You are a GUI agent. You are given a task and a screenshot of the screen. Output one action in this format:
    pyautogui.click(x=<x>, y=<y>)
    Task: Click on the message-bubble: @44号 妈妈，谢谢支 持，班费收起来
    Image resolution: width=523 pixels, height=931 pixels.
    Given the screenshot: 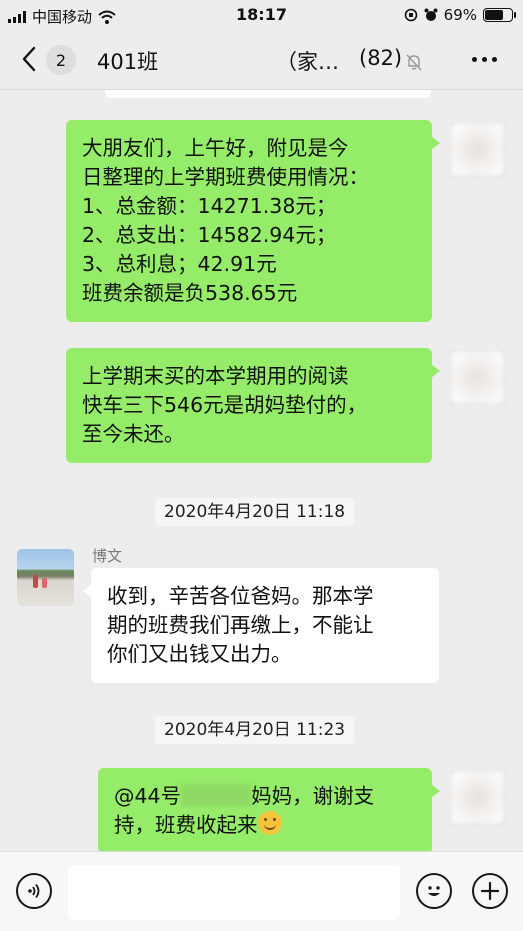 What is the action you would take?
    pyautogui.click(x=269, y=809)
    